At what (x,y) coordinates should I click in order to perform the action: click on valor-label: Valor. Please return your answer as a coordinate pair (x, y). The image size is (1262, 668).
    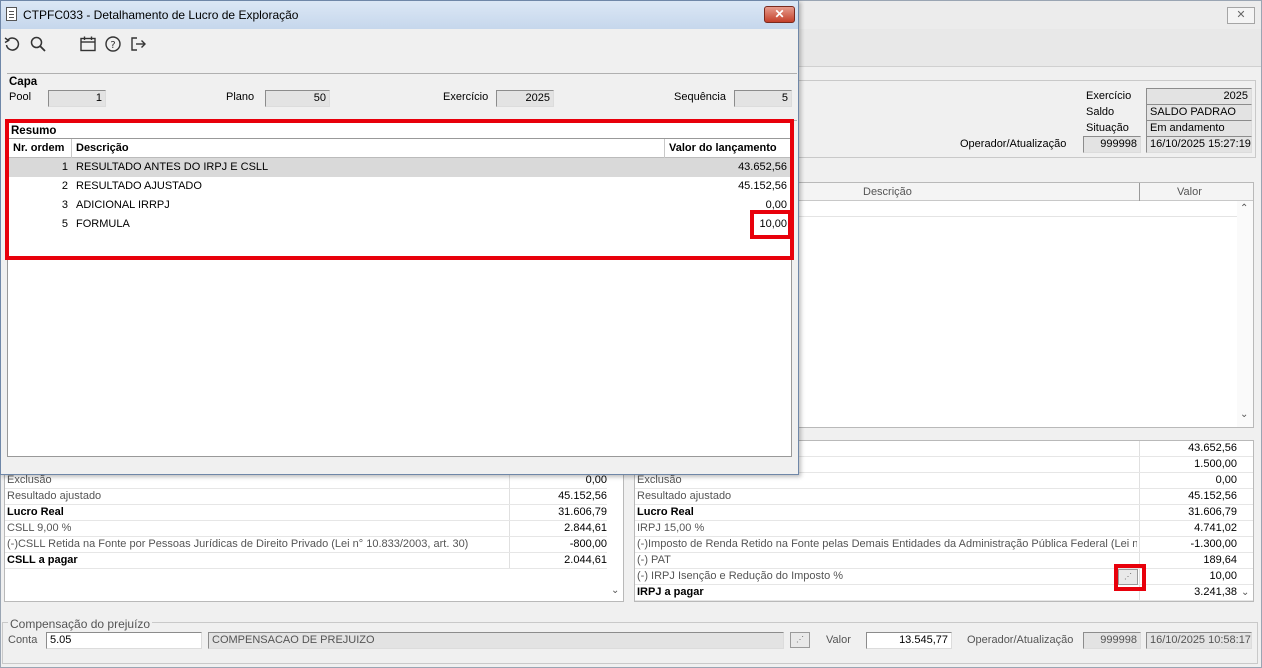
    Looking at the image, I should click on (838, 640).